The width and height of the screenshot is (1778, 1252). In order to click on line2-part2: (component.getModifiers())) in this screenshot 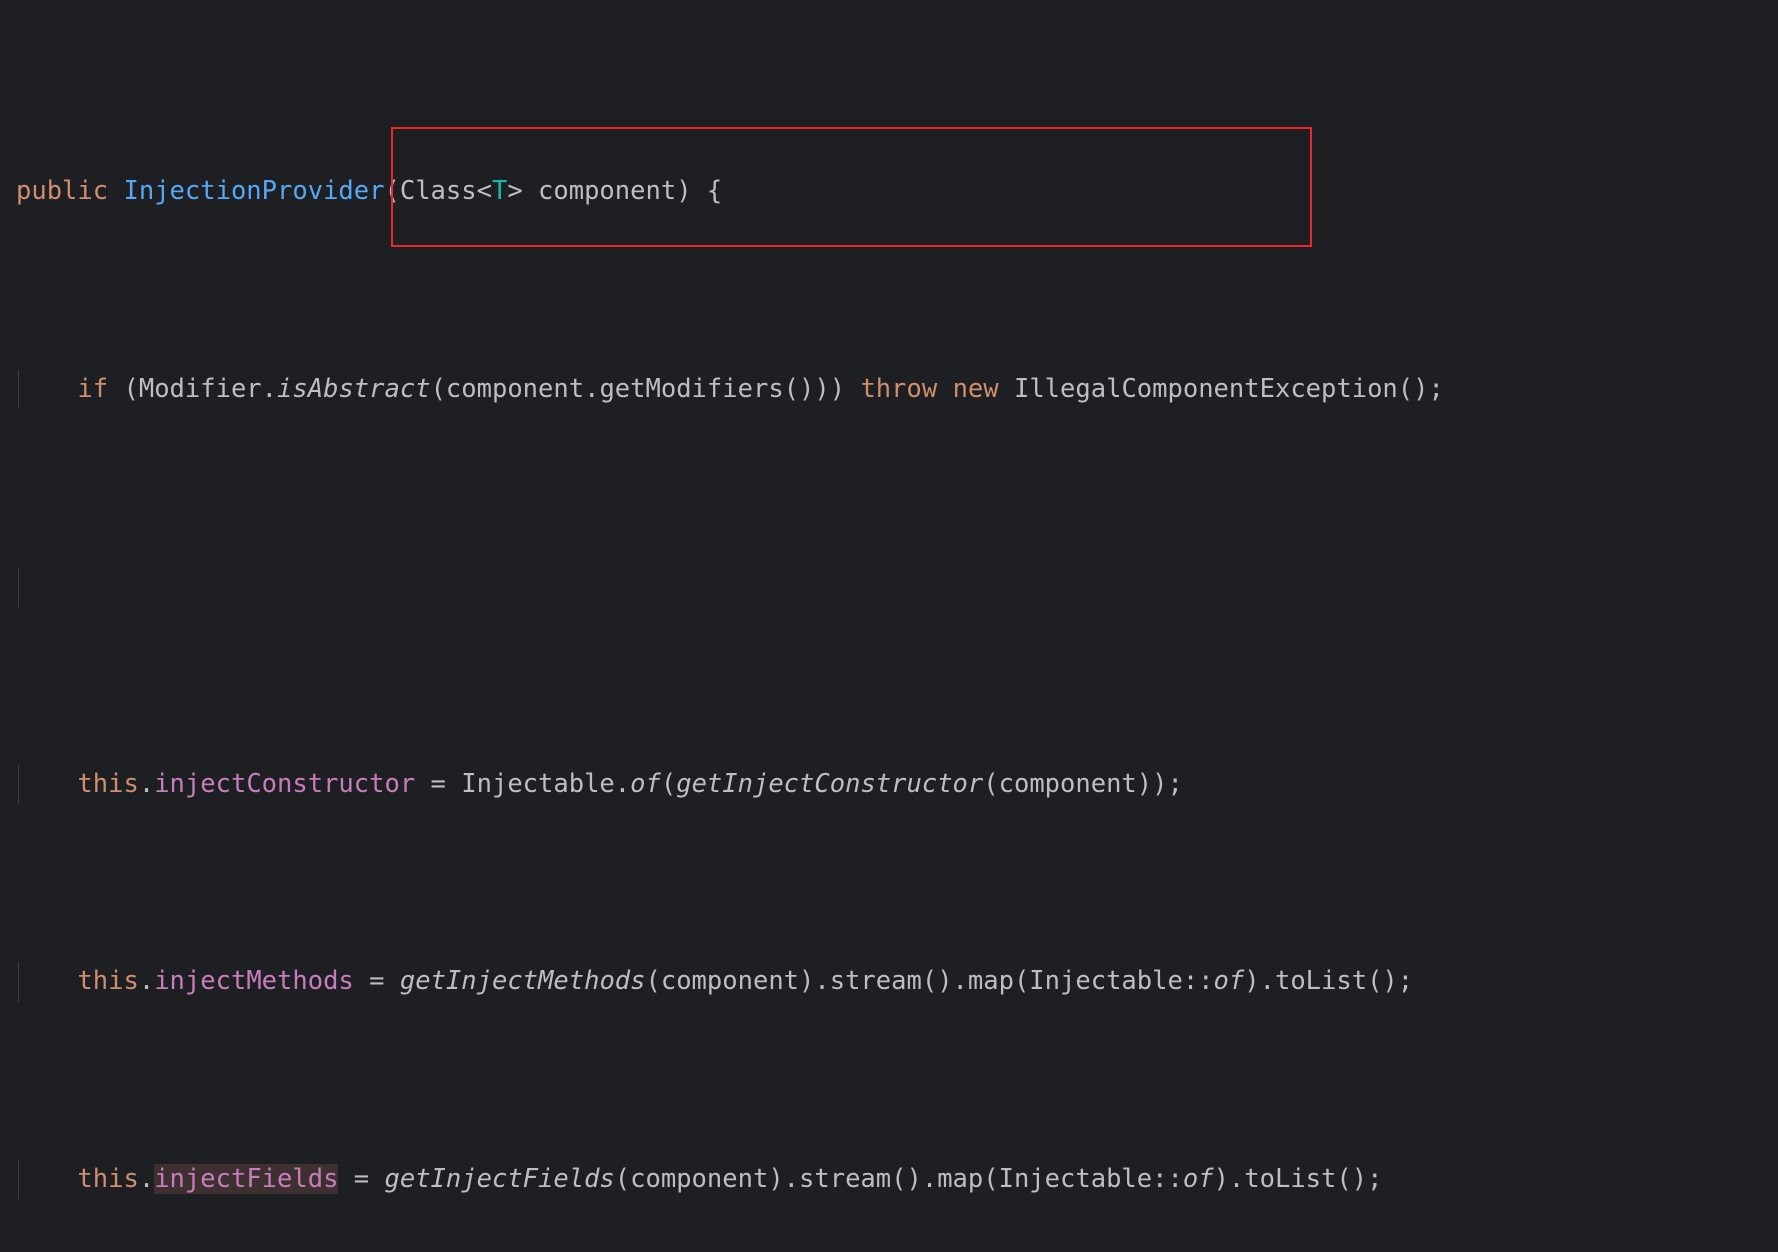, I will do `click(645, 388)`.